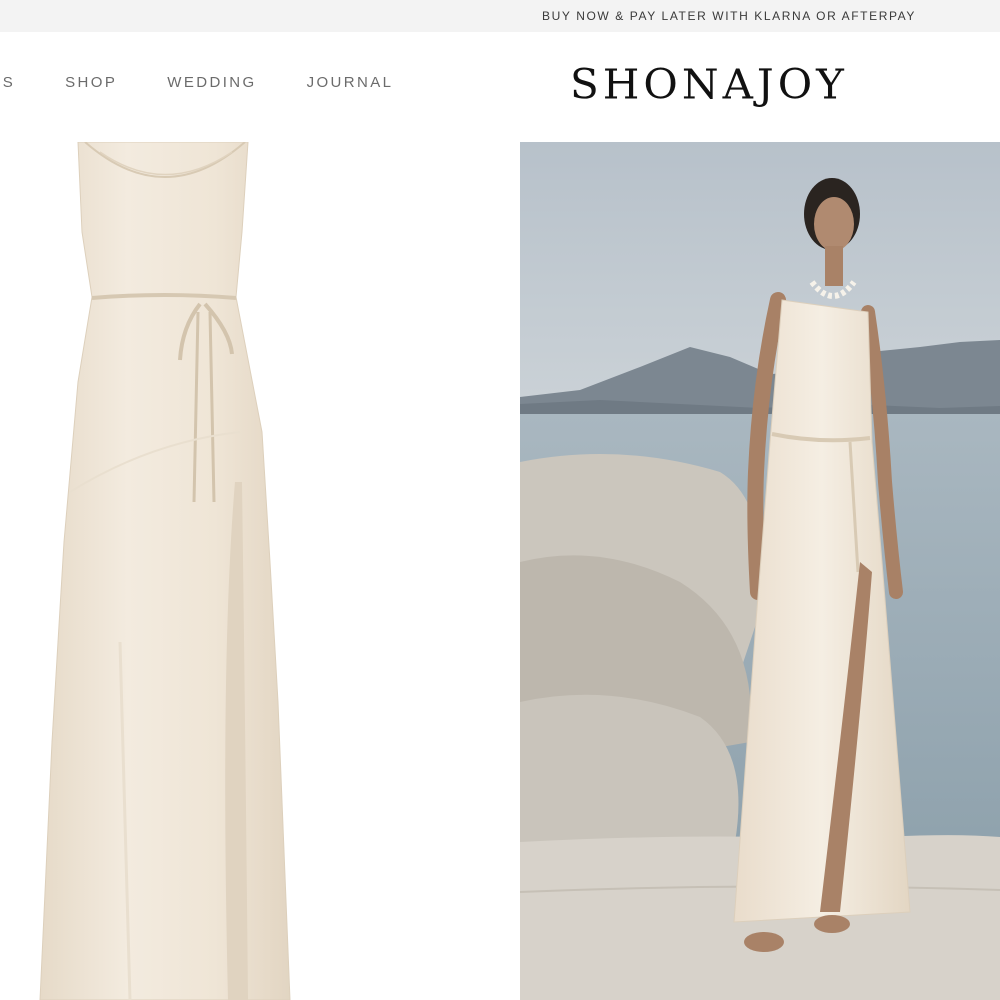 Image resolution: width=1000 pixels, height=1000 pixels. I want to click on nav-item-partial: LS, so click(7, 82).